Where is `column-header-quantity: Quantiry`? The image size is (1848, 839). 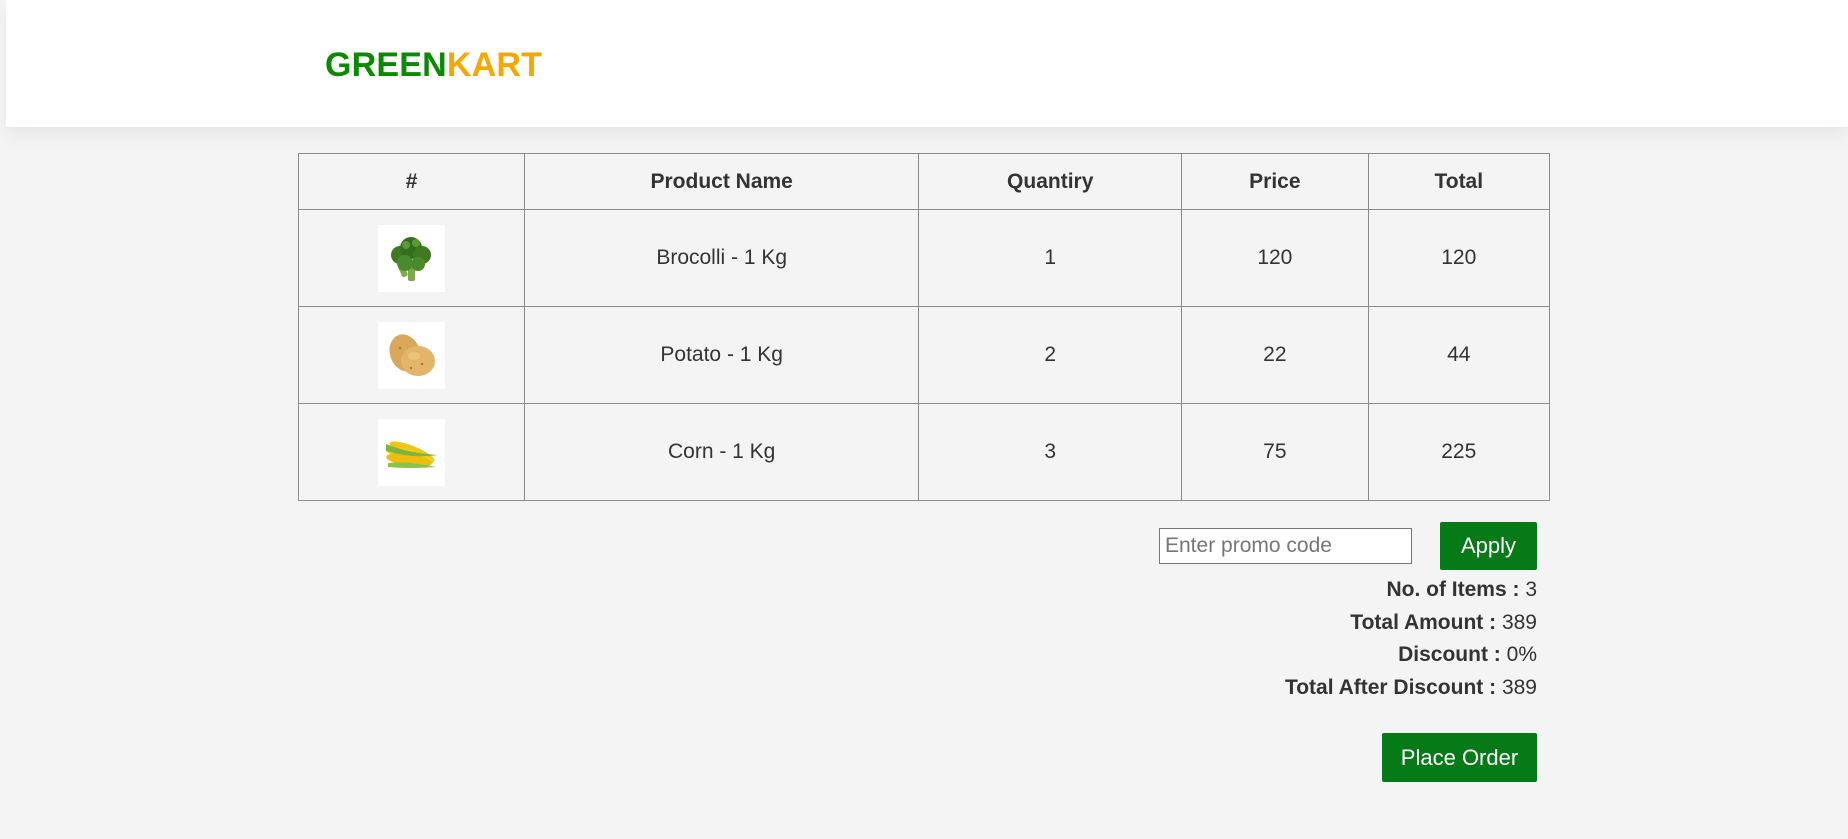
column-header-quantity: Quantiry is located at coordinates (1050, 181).